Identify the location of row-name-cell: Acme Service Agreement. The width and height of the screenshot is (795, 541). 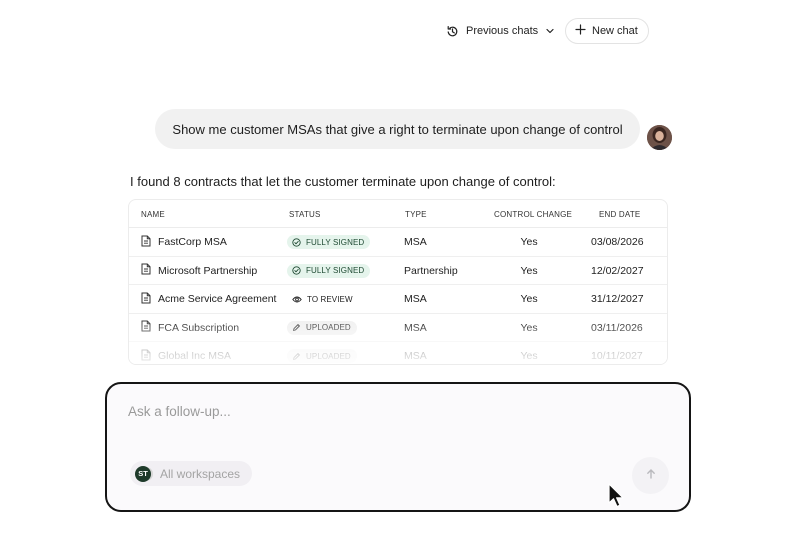
(208, 299).